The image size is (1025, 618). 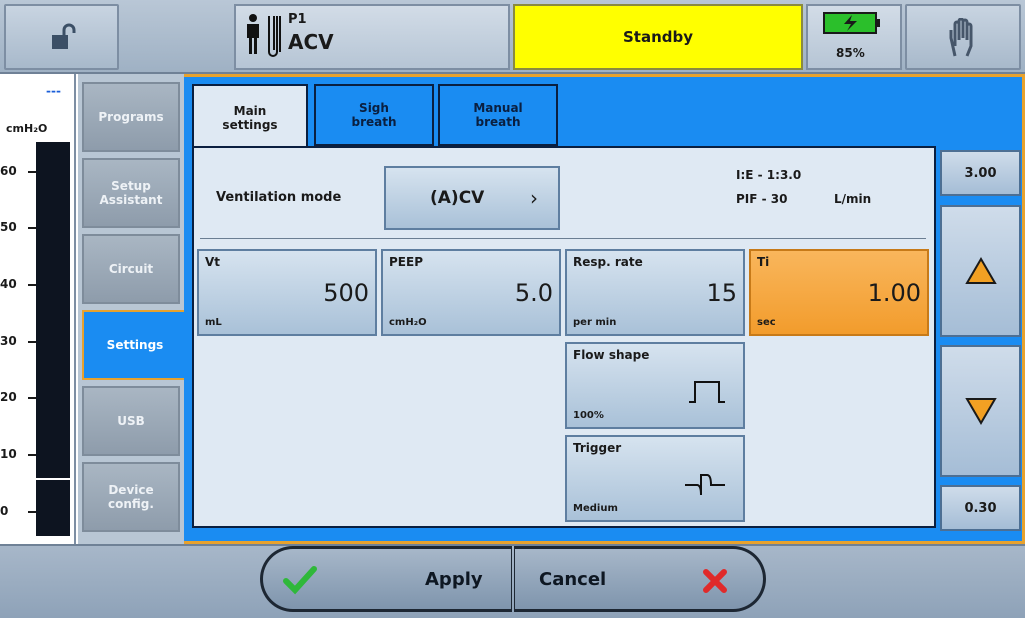 I want to click on lock-button, so click(x=61, y=37).